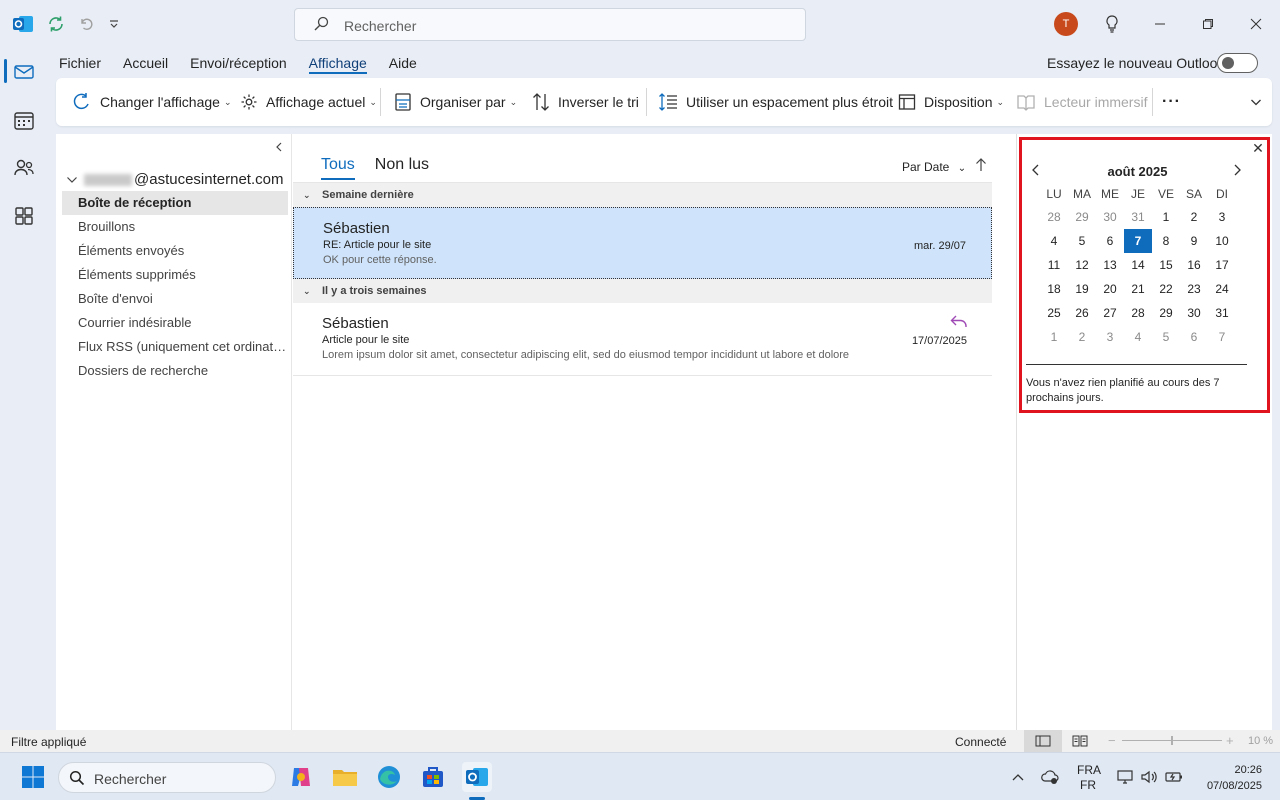 The width and height of the screenshot is (1280, 800). I want to click on calendar-day: 9, so click(1194, 241).